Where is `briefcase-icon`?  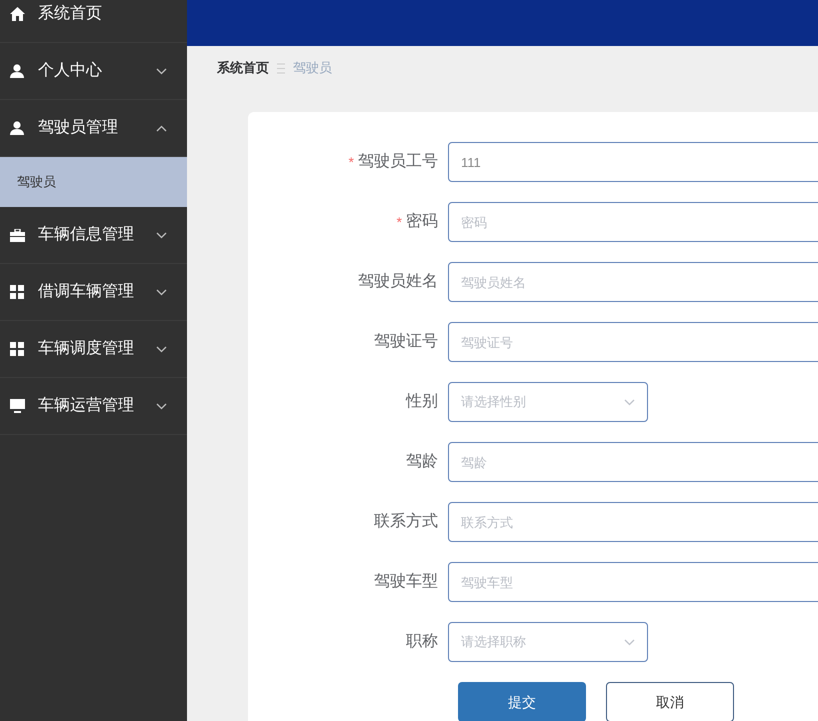
briefcase-icon is located at coordinates (17, 235).